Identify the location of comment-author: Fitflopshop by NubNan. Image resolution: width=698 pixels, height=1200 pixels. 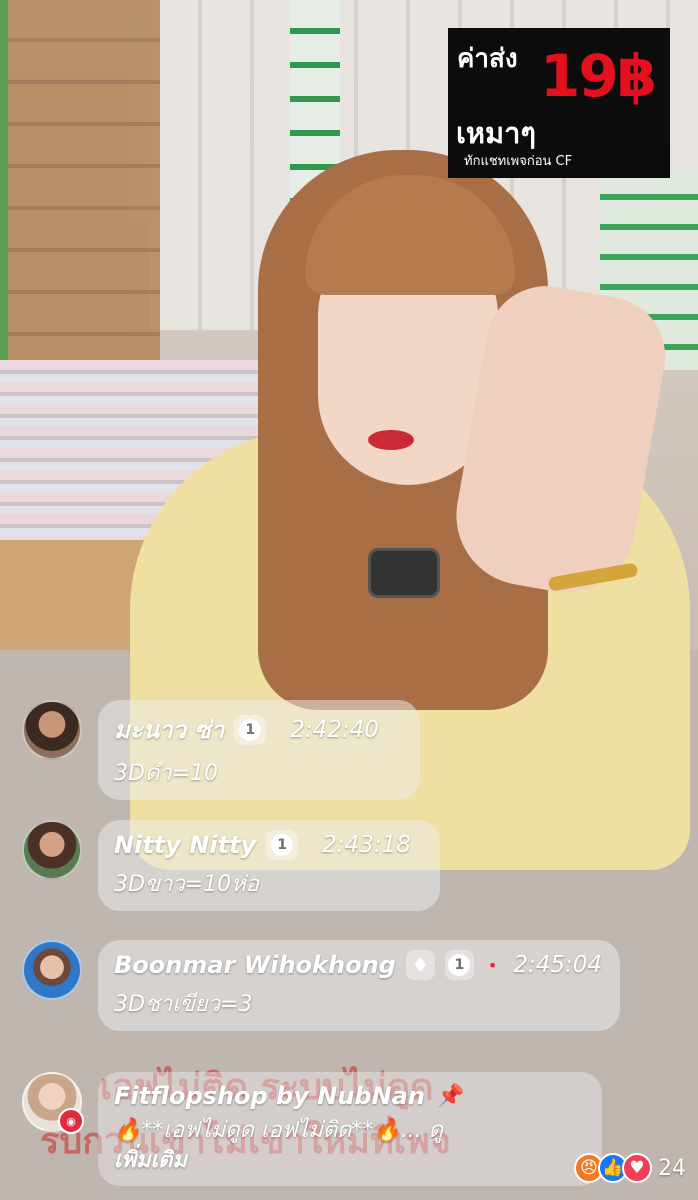
(269, 1096).